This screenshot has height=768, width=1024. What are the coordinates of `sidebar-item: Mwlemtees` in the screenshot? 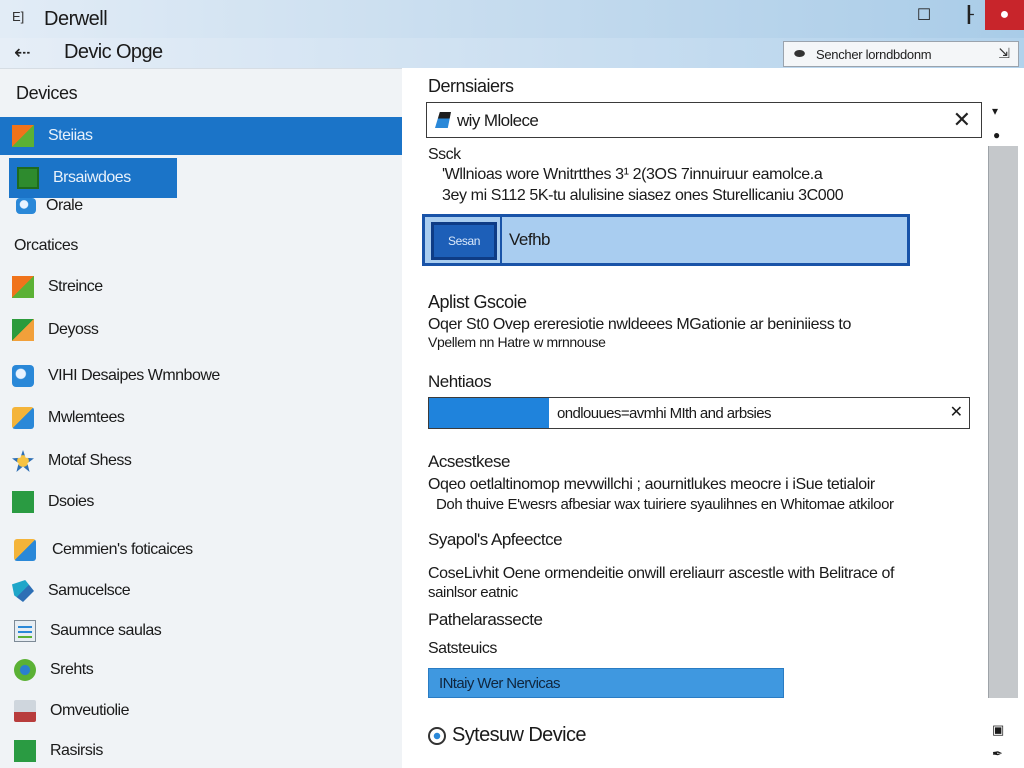 It's located at (68, 418).